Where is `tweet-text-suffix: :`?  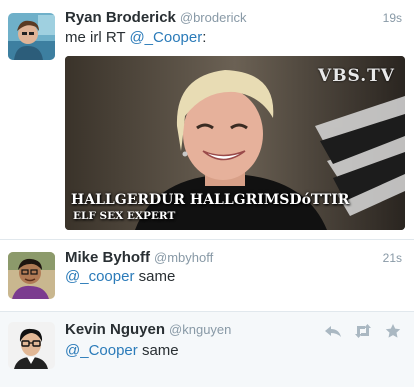
tweet-text-suffix: : is located at coordinates (204, 37).